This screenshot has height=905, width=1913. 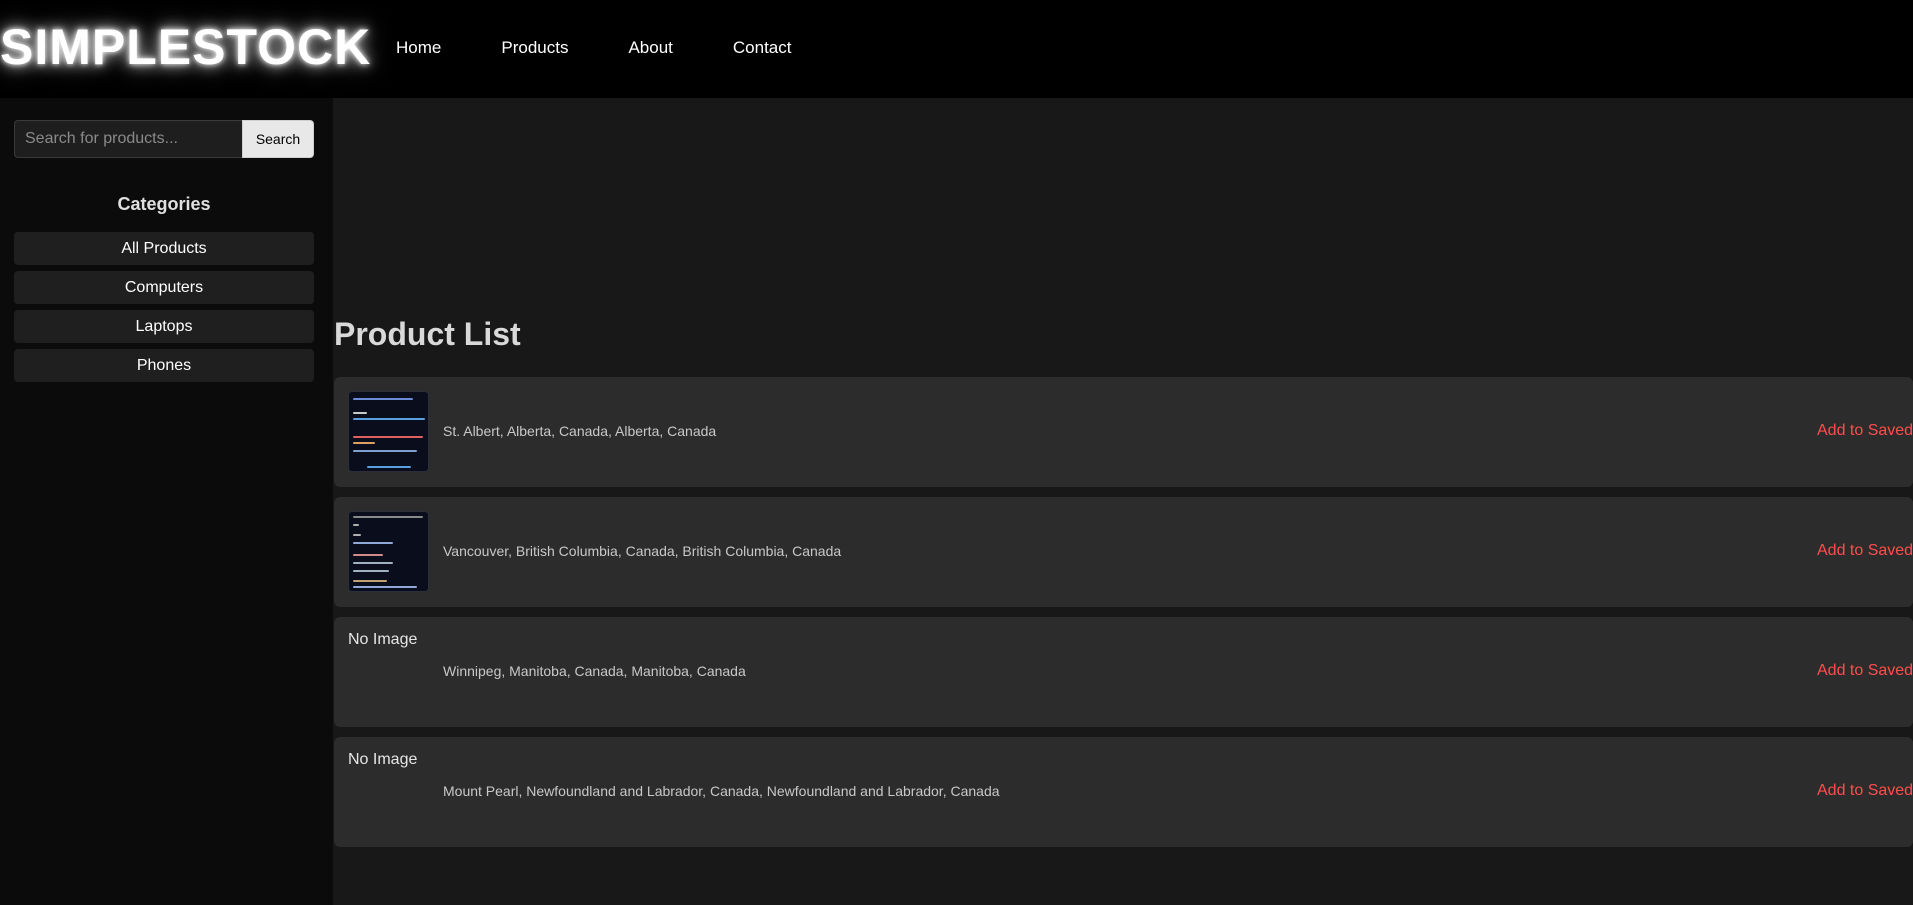 What do you see at coordinates (956, 49) in the screenshot?
I see `header: SIMPLESTOCK Home Products About Contact` at bounding box center [956, 49].